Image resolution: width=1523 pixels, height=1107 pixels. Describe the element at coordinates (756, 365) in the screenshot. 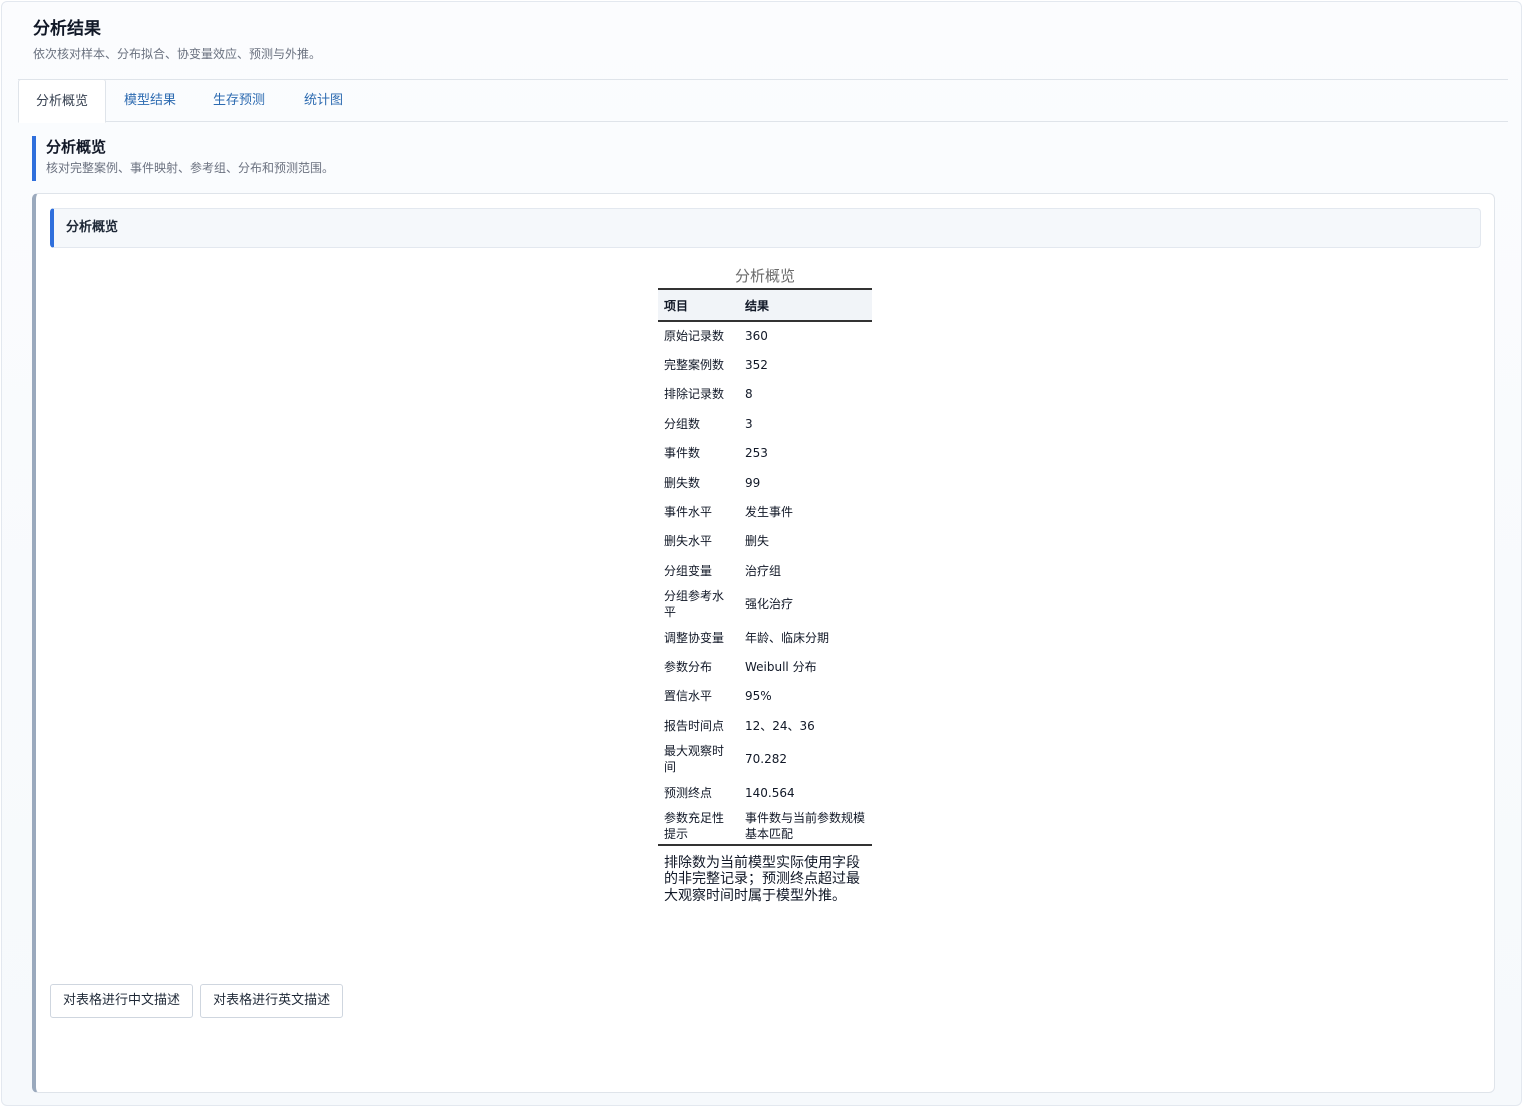

I see `table-cell-result: 352` at that location.